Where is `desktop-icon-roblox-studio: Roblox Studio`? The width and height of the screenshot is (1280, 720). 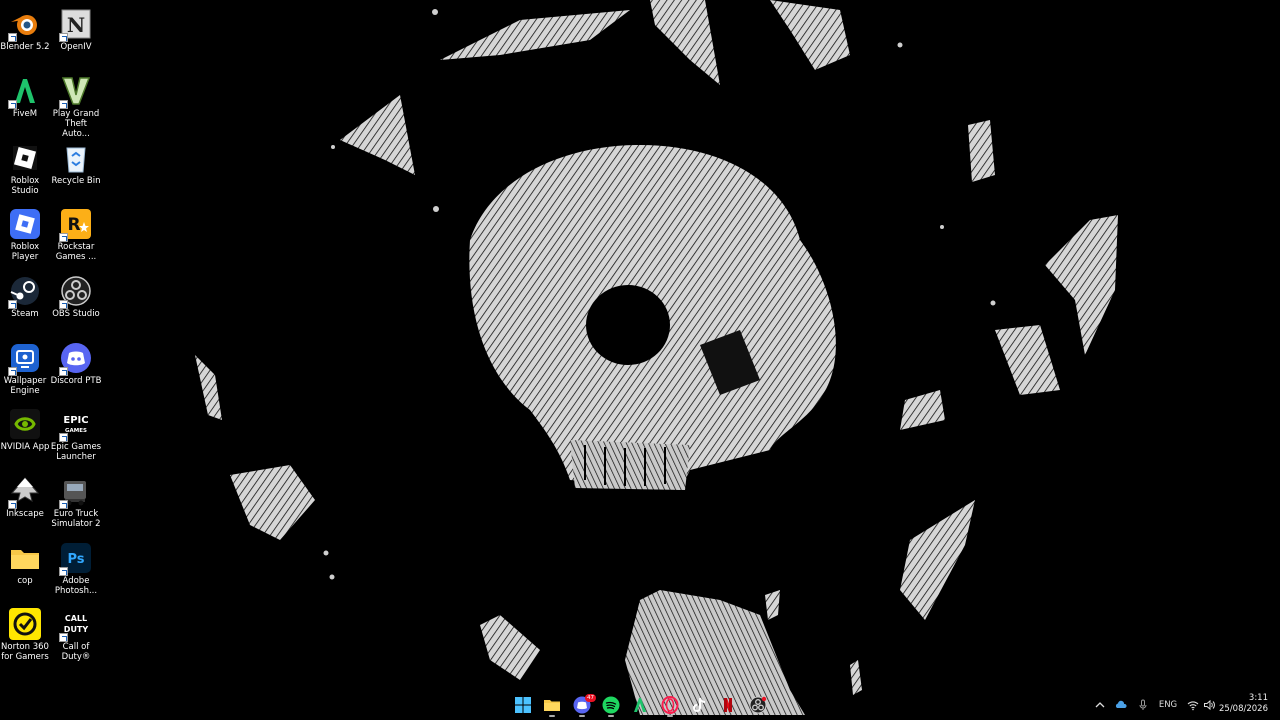 desktop-icon-roblox-studio: Roblox Studio is located at coordinates (25, 169).